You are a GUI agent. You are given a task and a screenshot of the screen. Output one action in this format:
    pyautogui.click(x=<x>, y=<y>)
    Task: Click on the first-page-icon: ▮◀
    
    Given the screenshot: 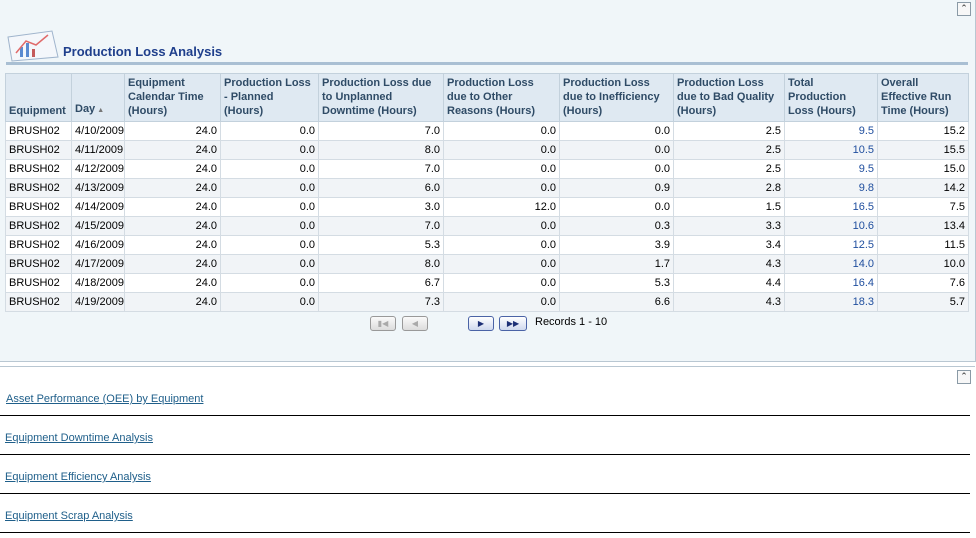 What is the action you would take?
    pyautogui.click(x=383, y=323)
    